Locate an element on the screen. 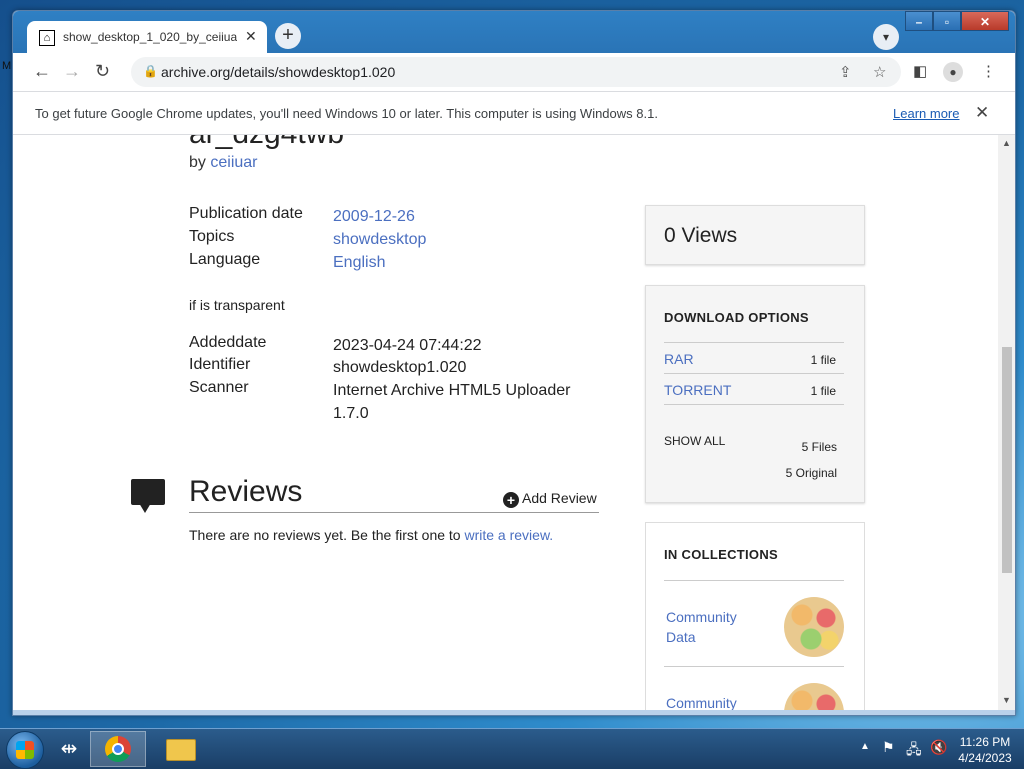 This screenshot has height=769, width=1024. menu-kebab-icon: ⋮ is located at coordinates (988, 71).